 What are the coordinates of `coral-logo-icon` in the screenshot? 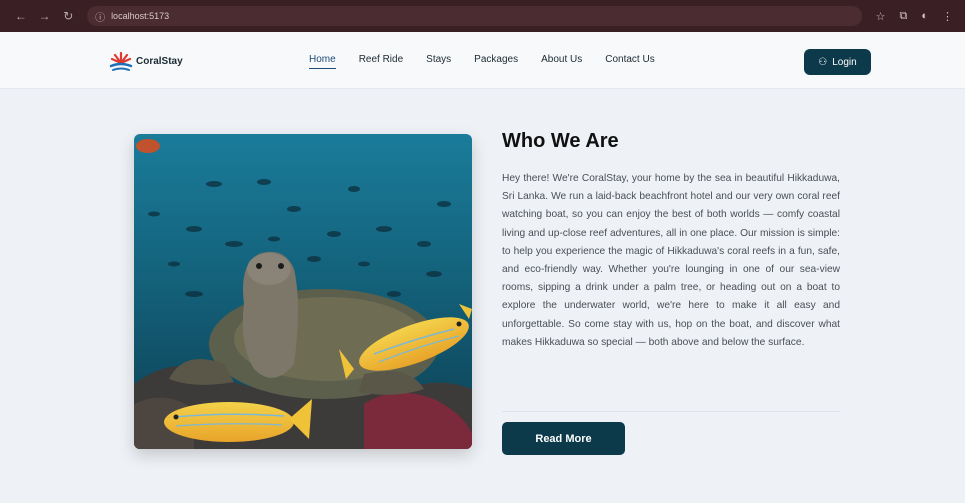 It's located at (121, 61).